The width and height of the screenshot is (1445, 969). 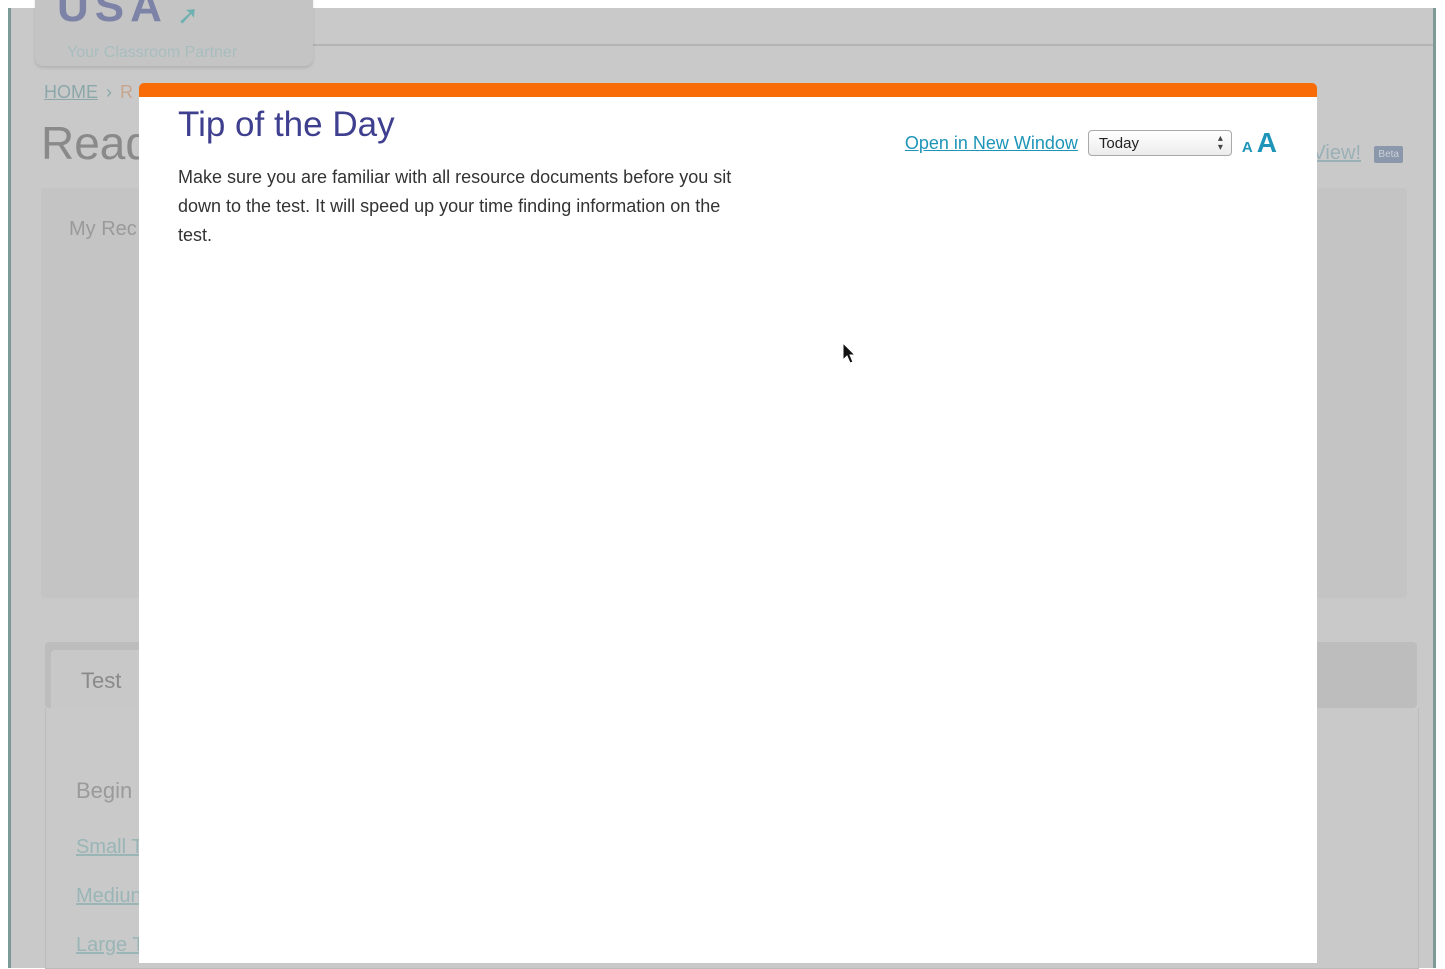 I want to click on view-link: View!, so click(x=1336, y=153).